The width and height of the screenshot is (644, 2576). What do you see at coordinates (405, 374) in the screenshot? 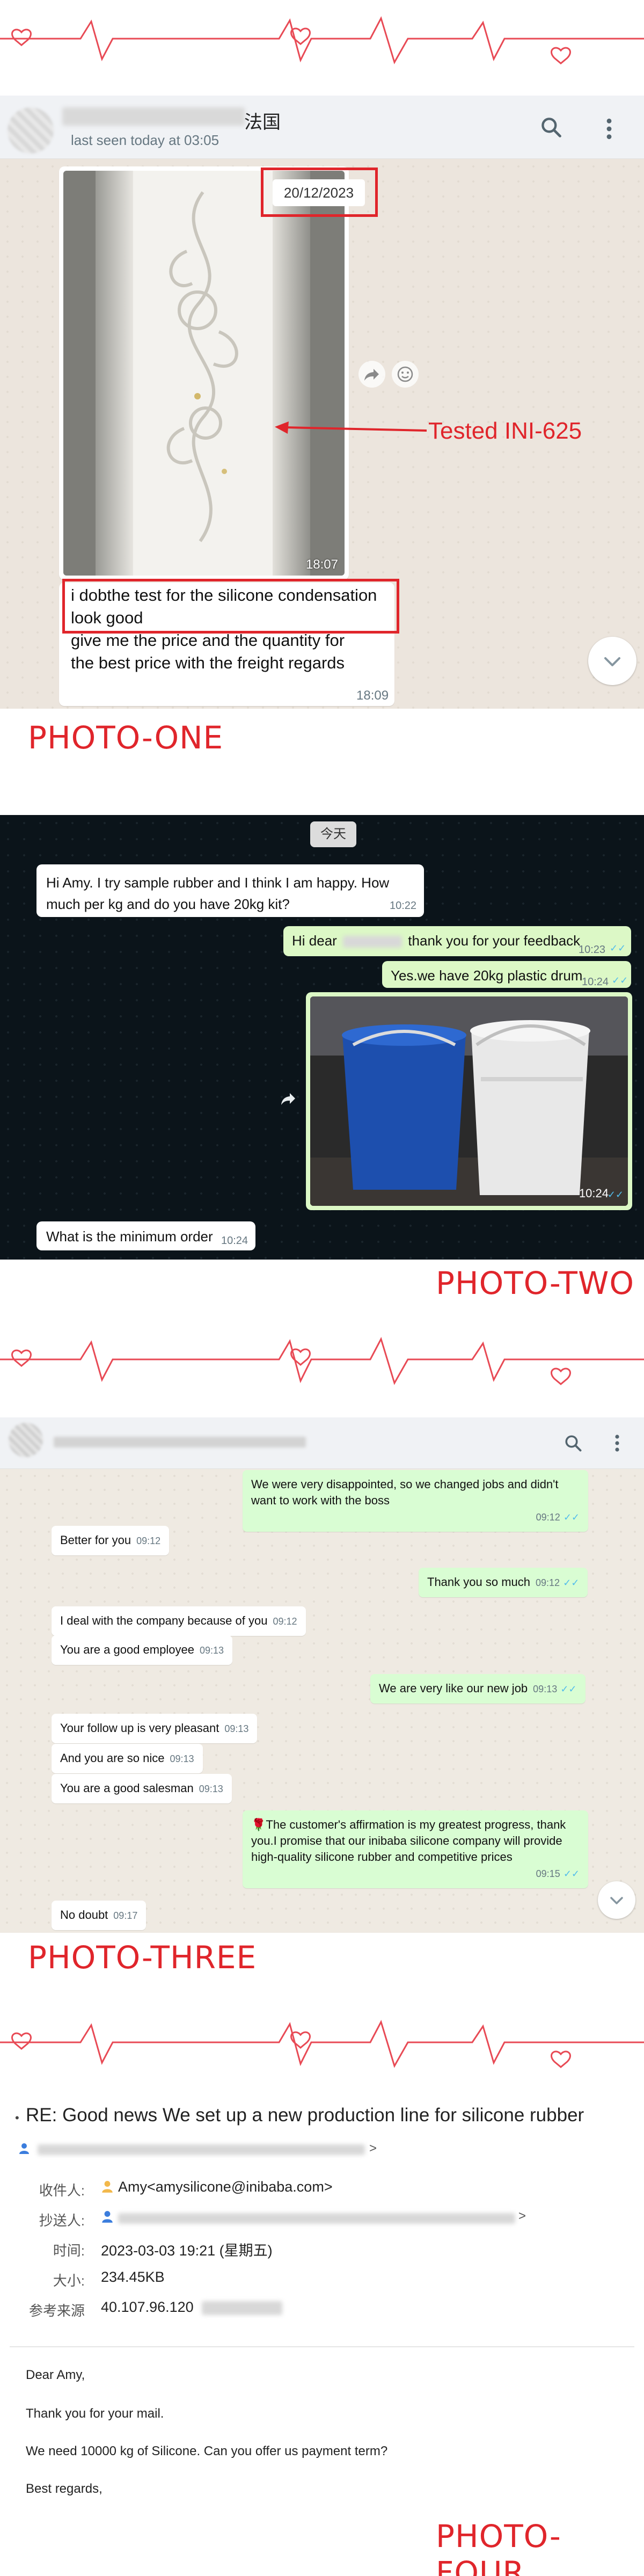
I see `emoji-reaction-icon` at bounding box center [405, 374].